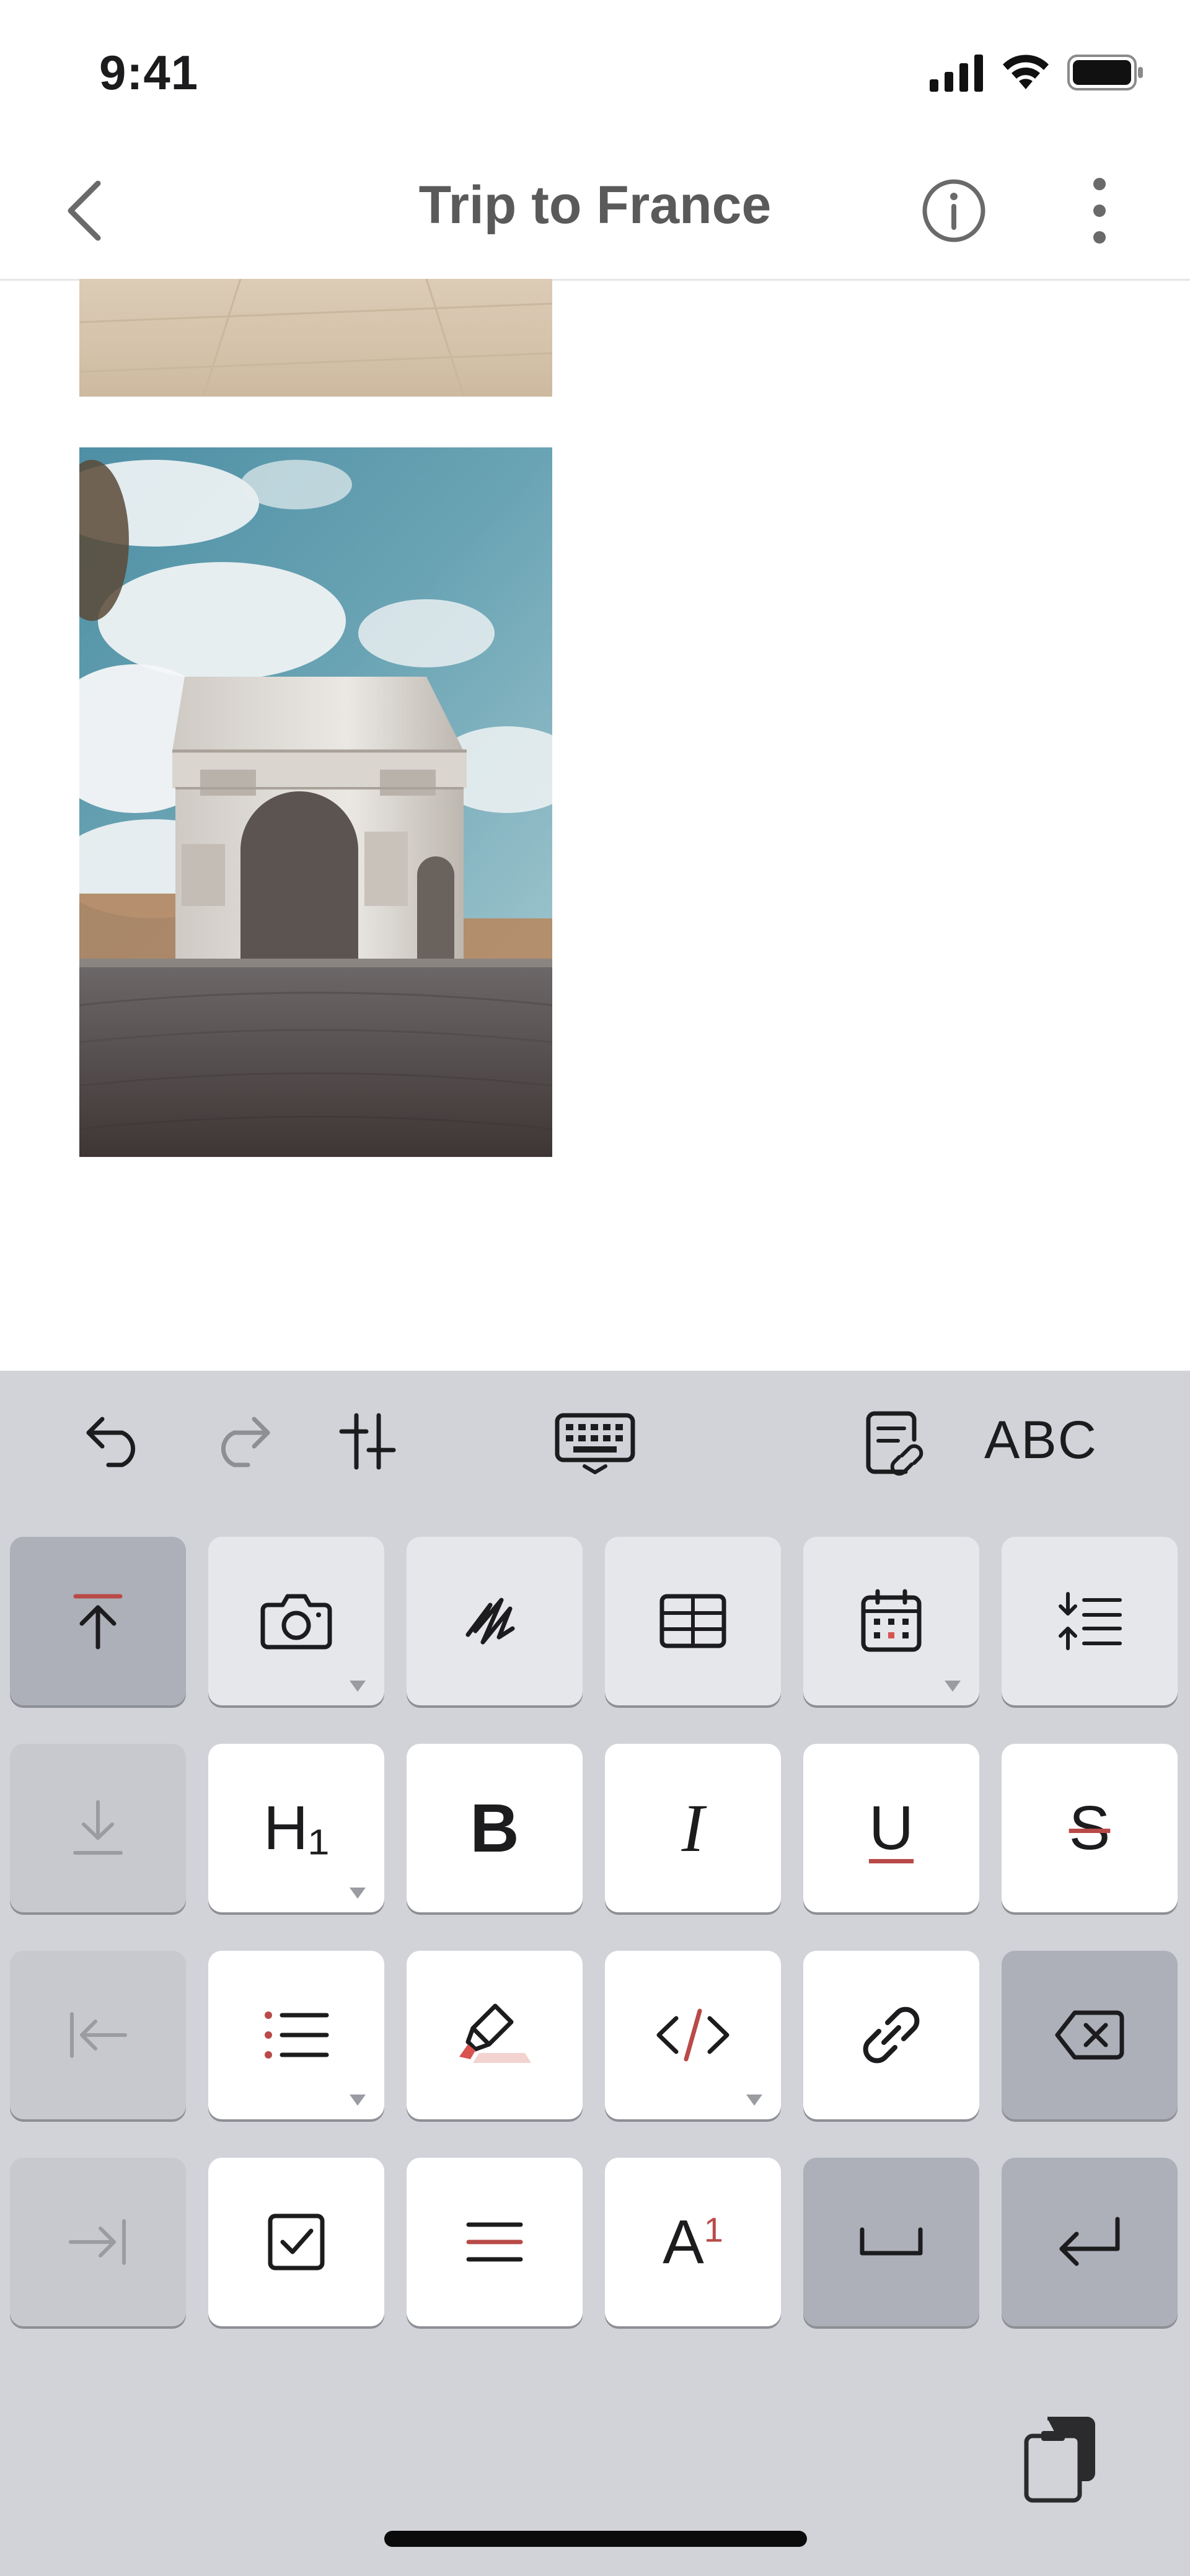  I want to click on clipboard-button, so click(1060, 2460).